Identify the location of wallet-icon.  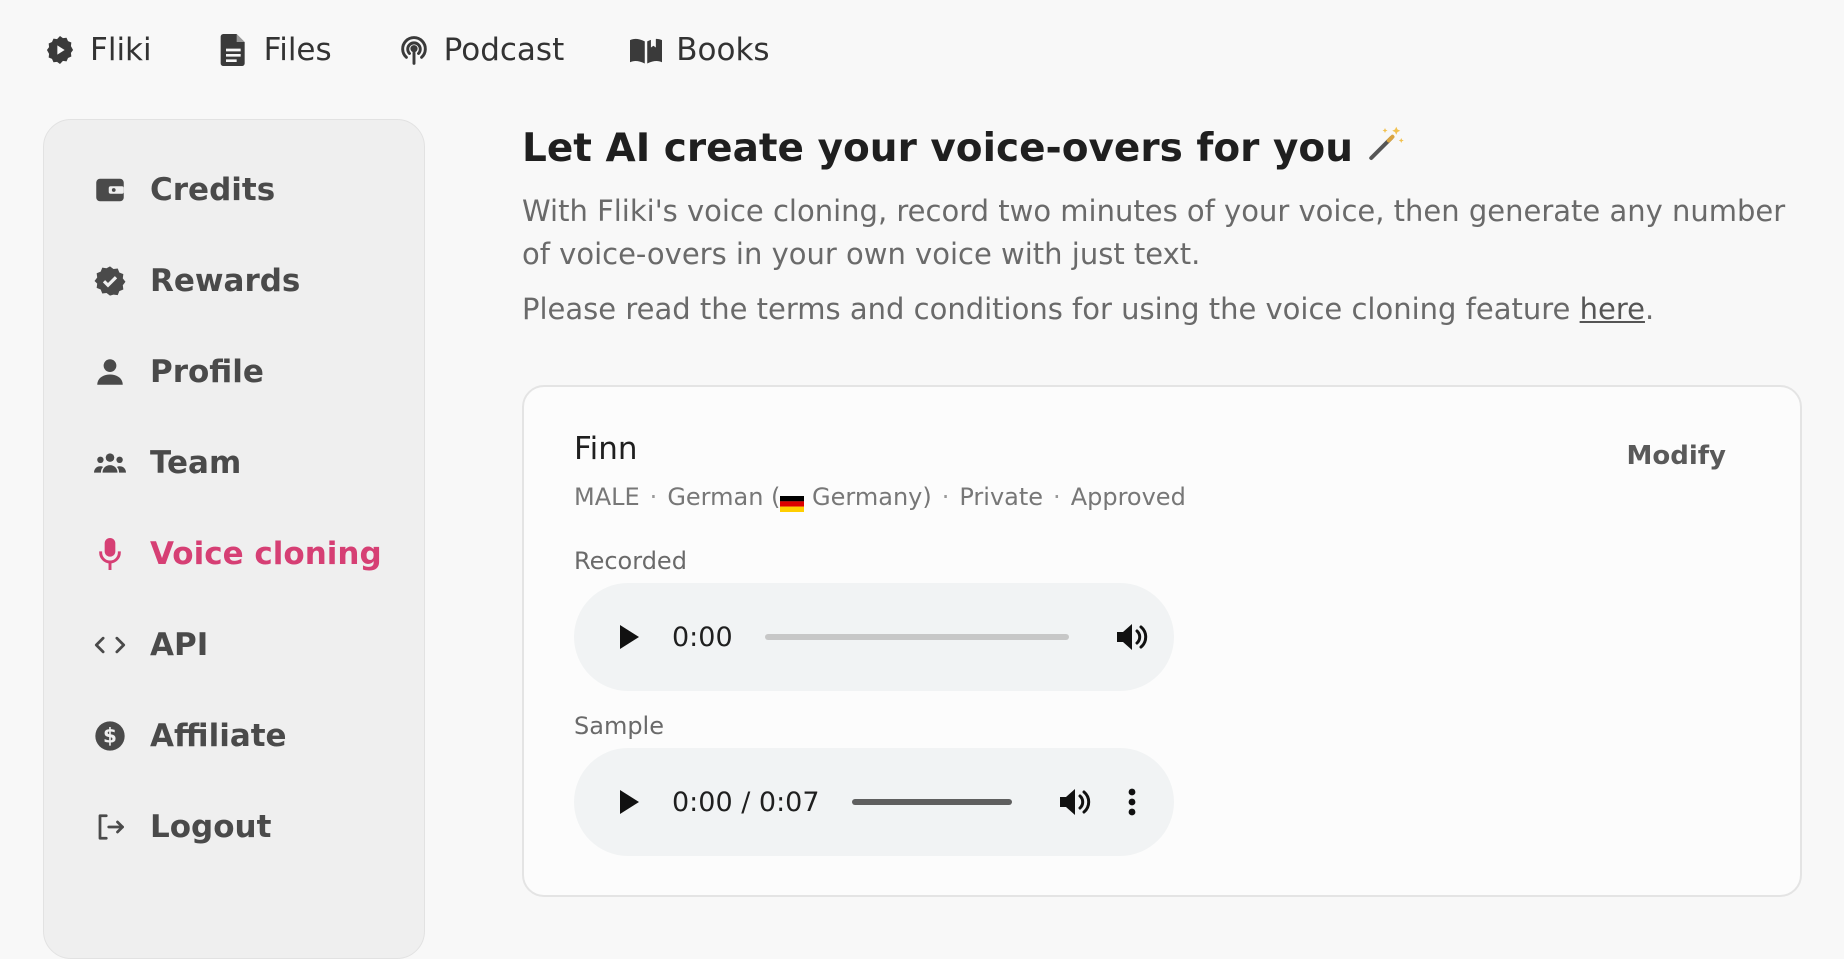
(110, 190).